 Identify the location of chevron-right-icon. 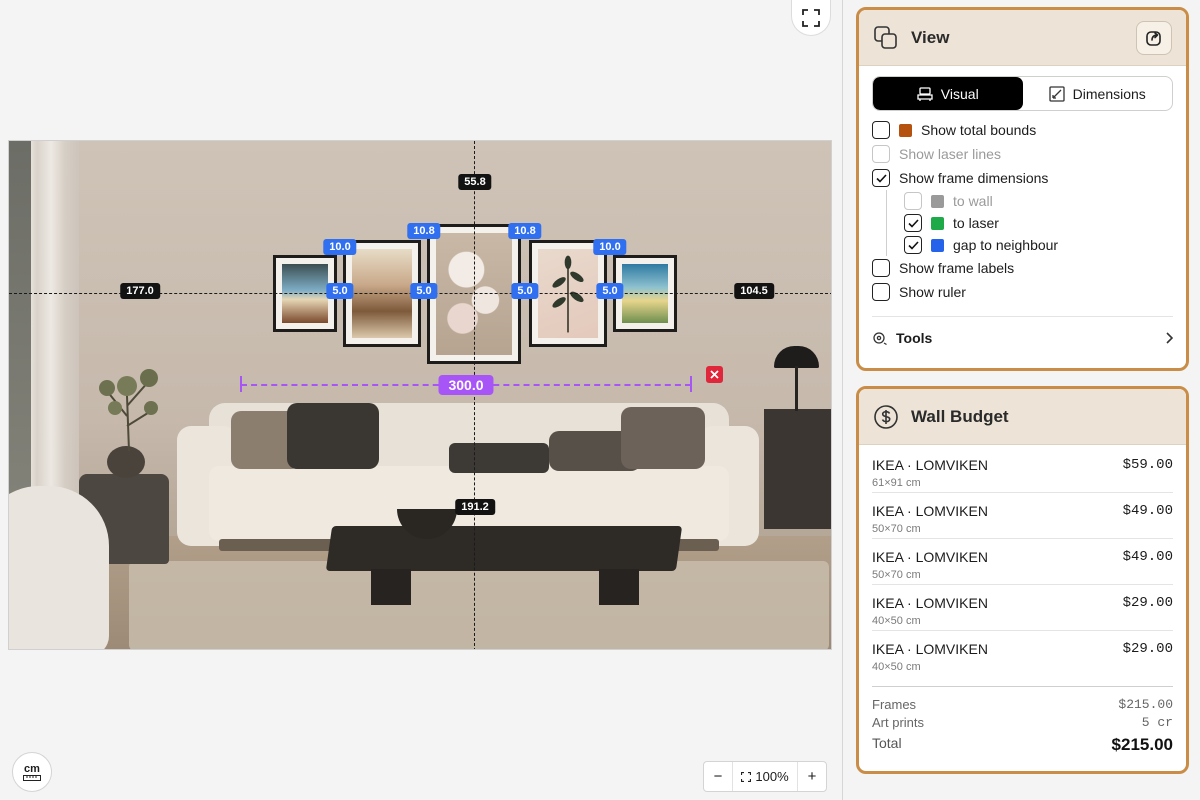
(1169, 338).